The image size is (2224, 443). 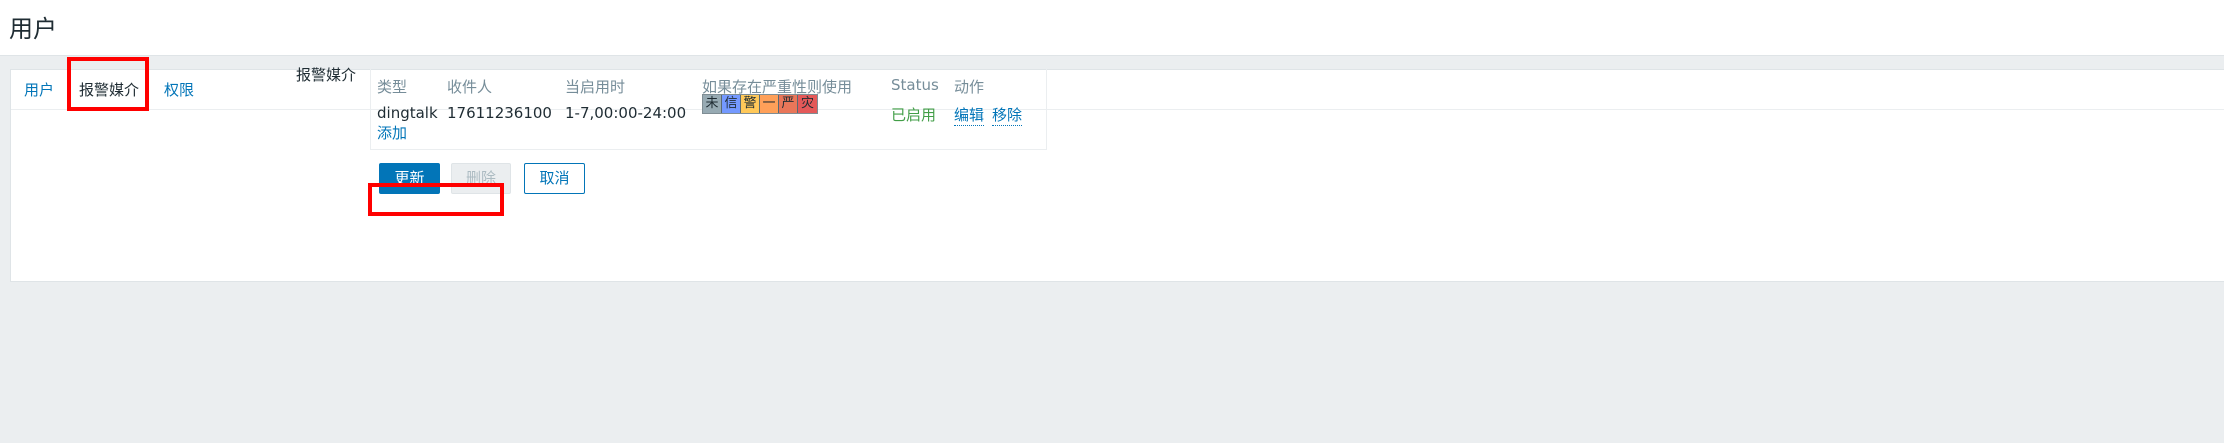 What do you see at coordinates (626, 113) in the screenshot?
I see `media-when-active-cell: 1-7,00:00-24:00` at bounding box center [626, 113].